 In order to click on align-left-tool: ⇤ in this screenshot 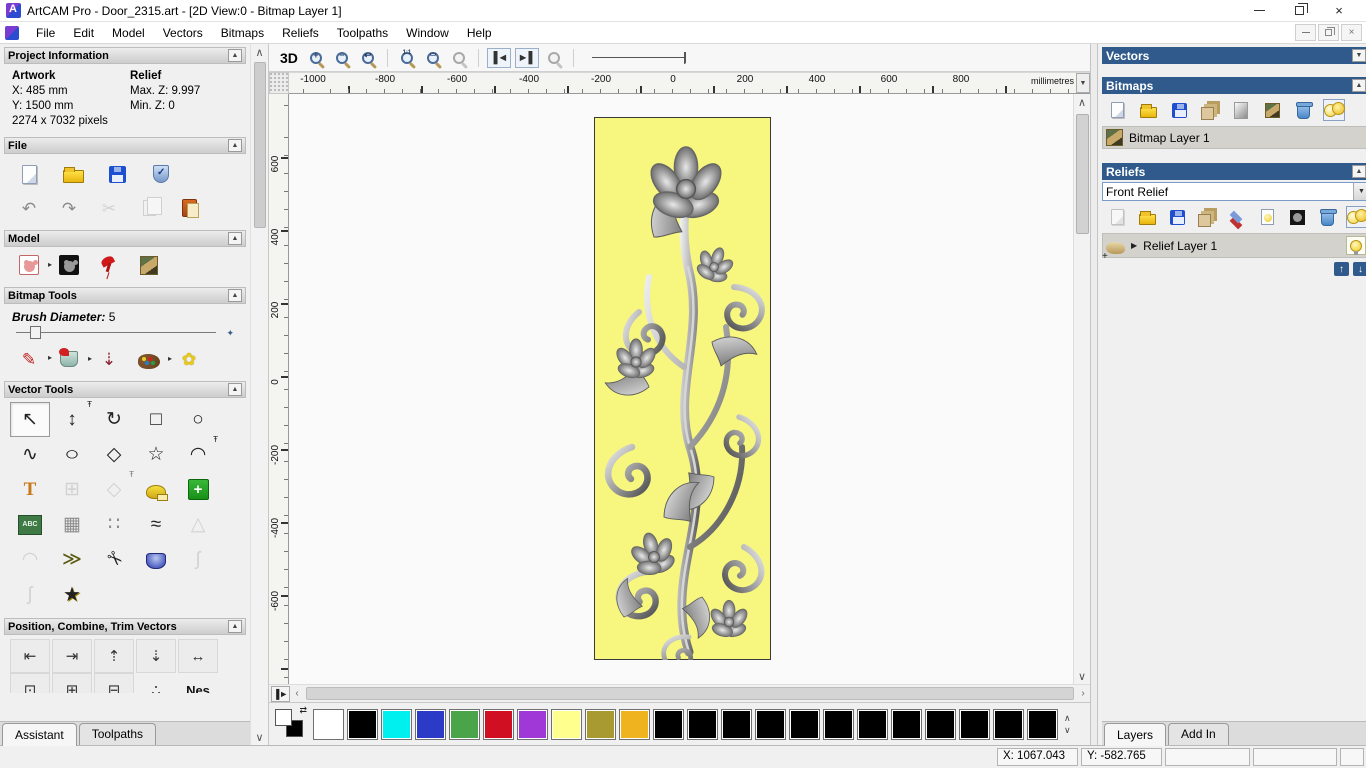, I will do `click(30, 656)`.